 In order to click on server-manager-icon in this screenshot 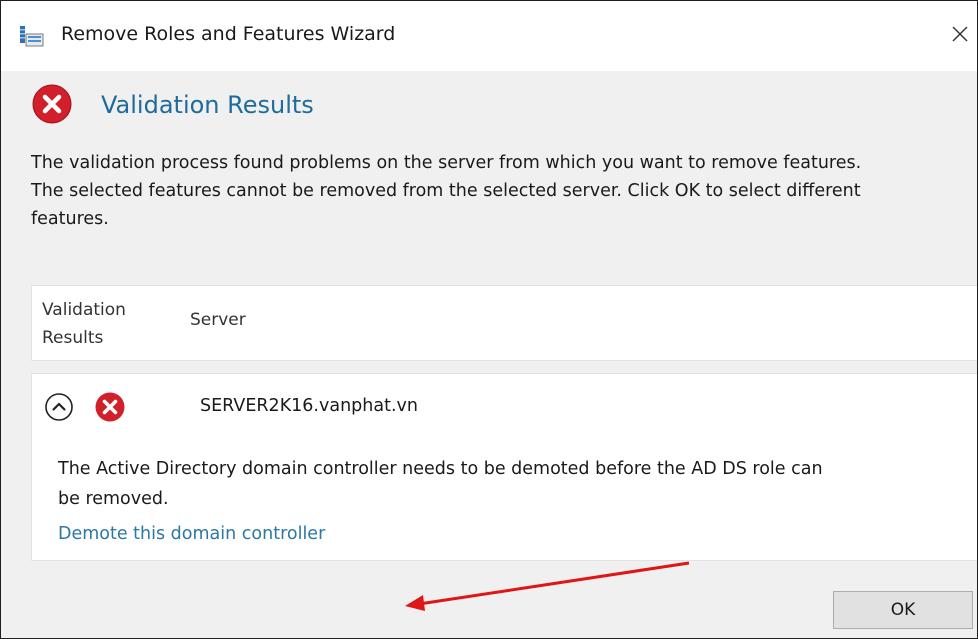, I will do `click(31, 37)`.